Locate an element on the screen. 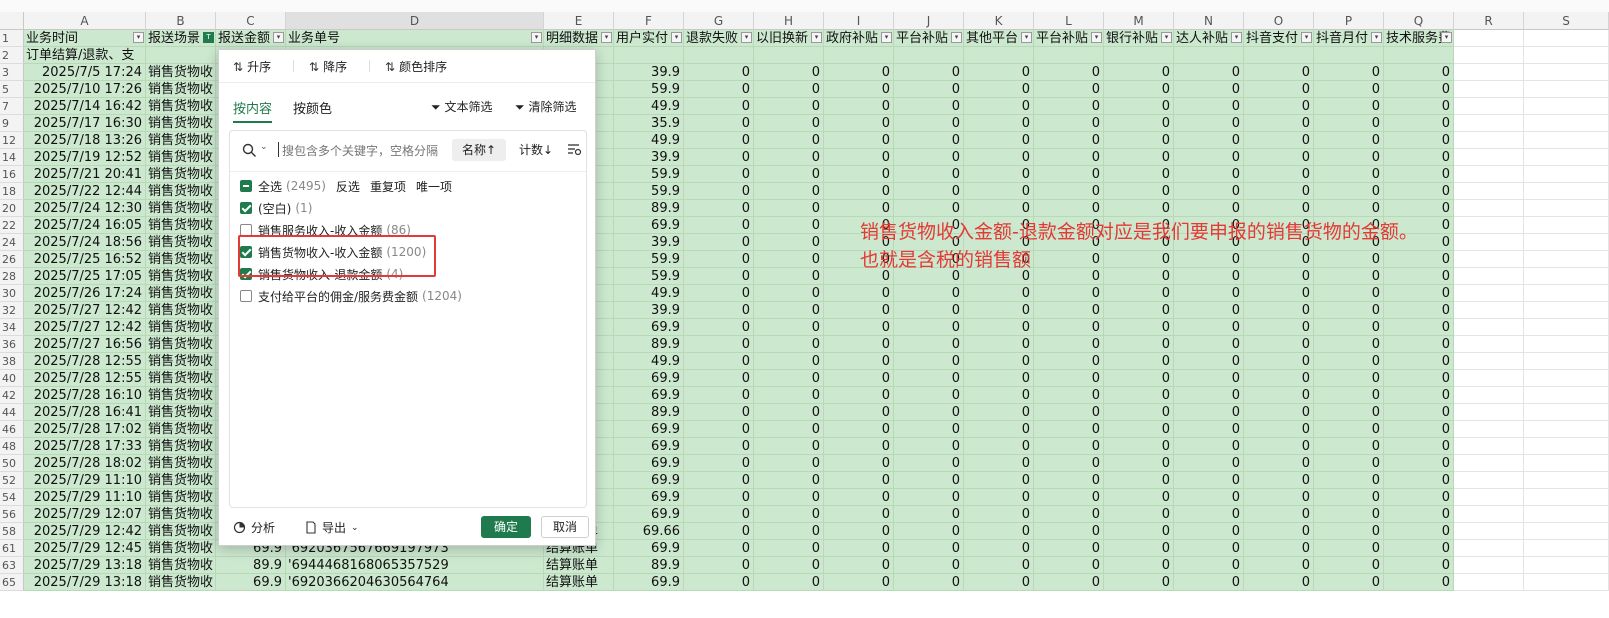 Image resolution: width=1609 pixels, height=618 pixels. row-header: 42 is located at coordinates (12, 395).